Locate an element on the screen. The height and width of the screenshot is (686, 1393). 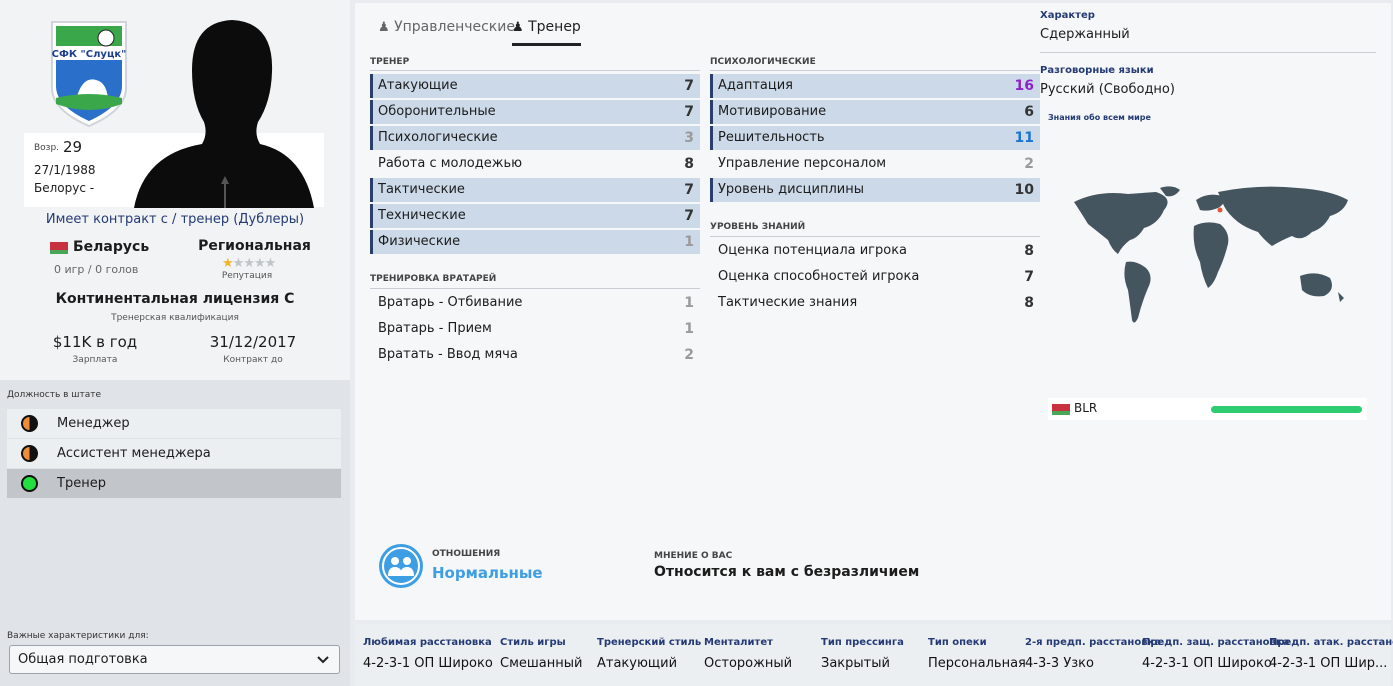
staff-role-item: Тренер is located at coordinates (174, 483).